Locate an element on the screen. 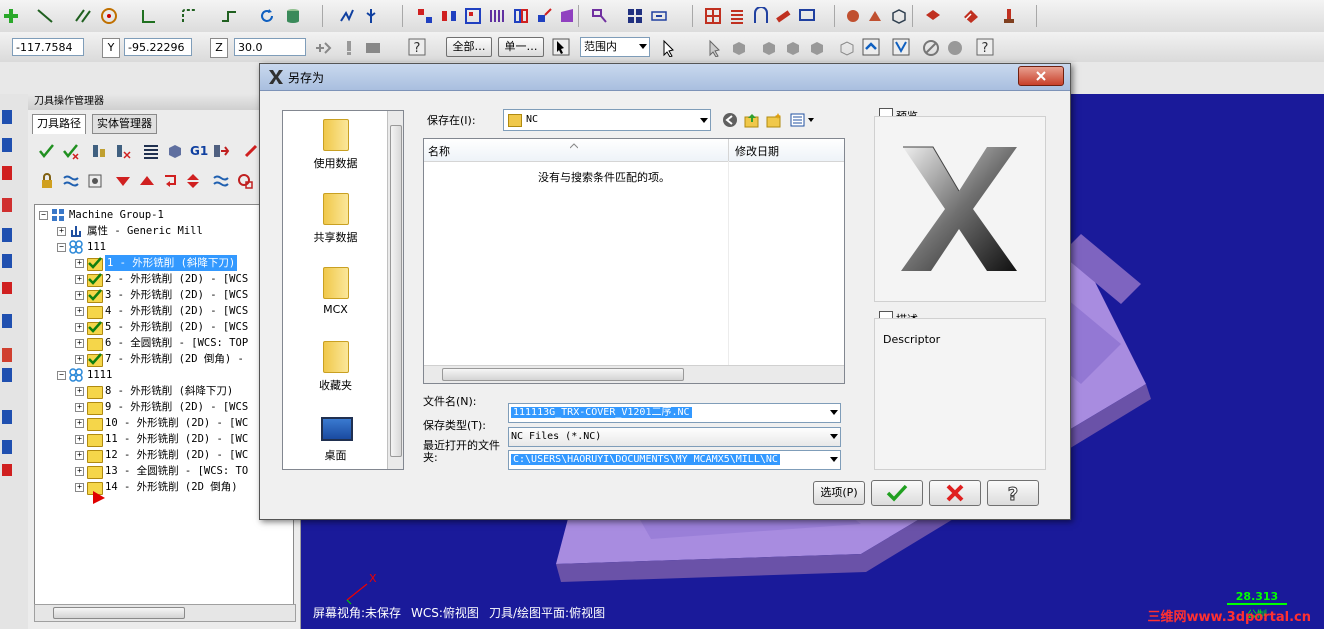  tree-row: +5 - 外形铣削 (2D) - [WCS is located at coordinates (164, 327).